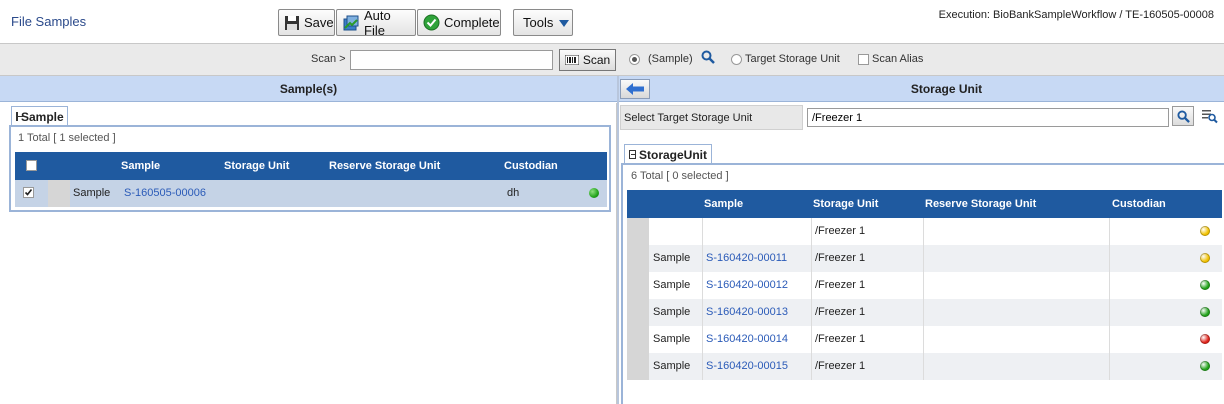 Image resolution: width=1224 pixels, height=404 pixels. I want to click on target-storage-input, so click(988, 117).